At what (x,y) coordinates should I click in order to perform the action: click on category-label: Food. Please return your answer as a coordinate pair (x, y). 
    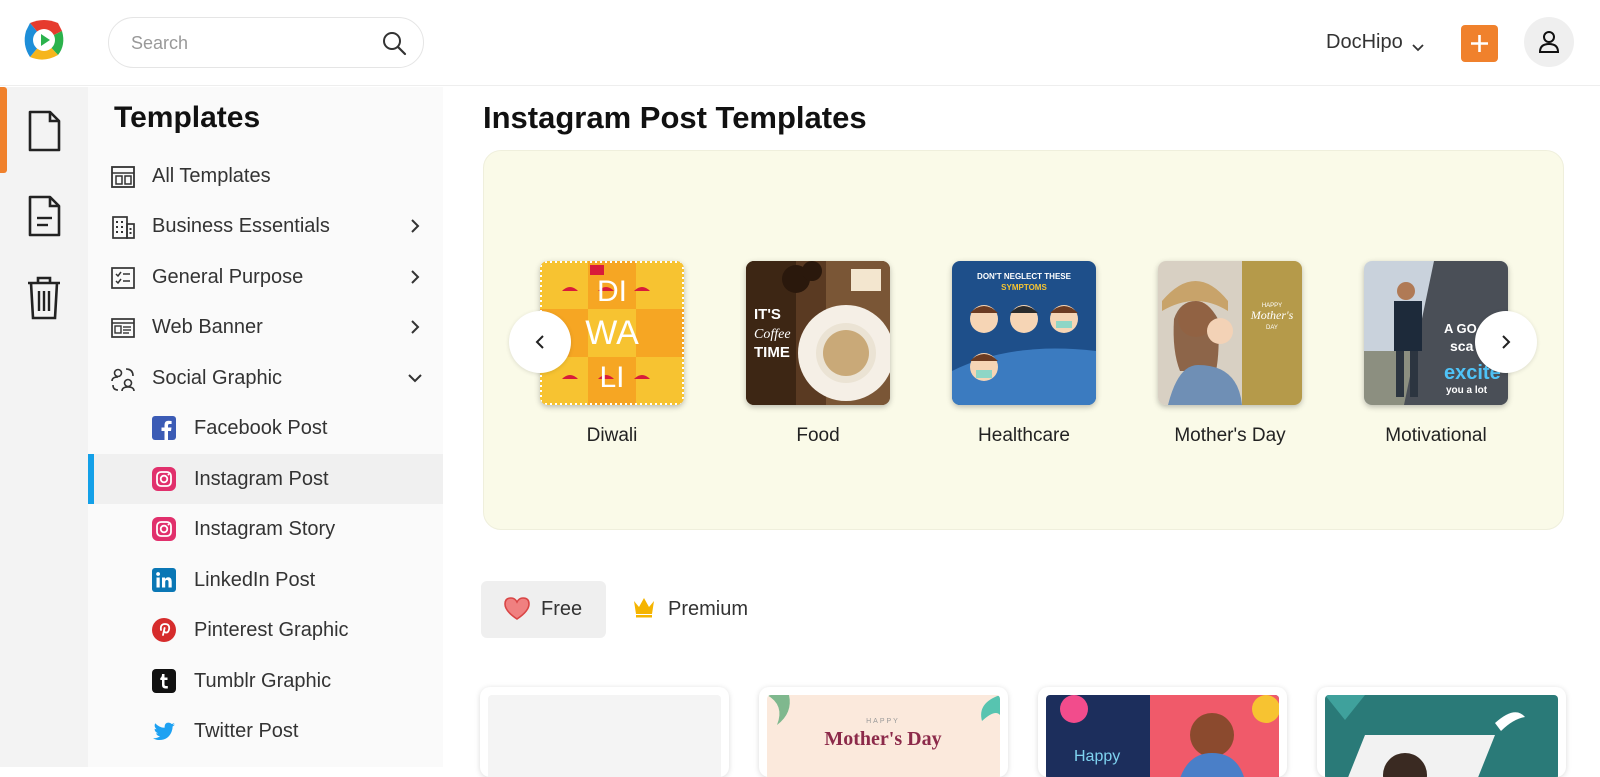
    Looking at the image, I should click on (818, 435).